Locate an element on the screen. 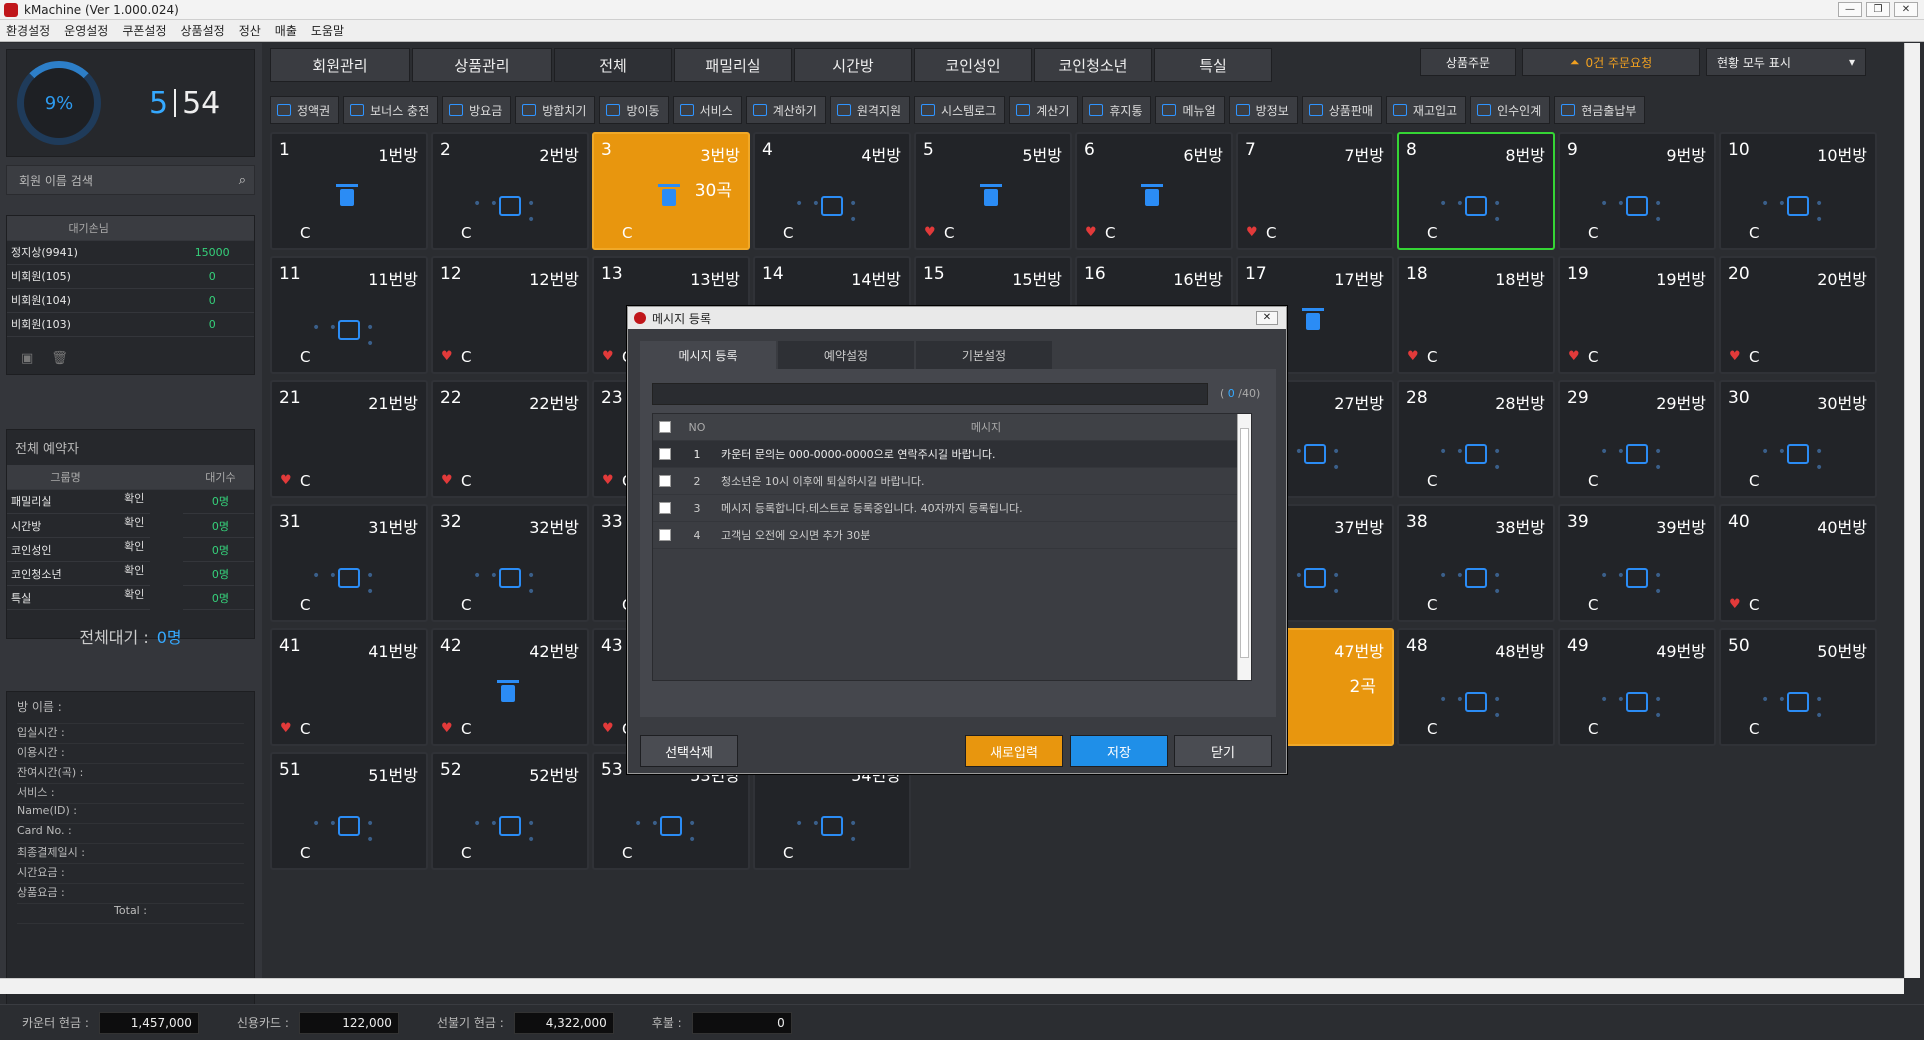  tab-vip: 특실 is located at coordinates (1213, 65).